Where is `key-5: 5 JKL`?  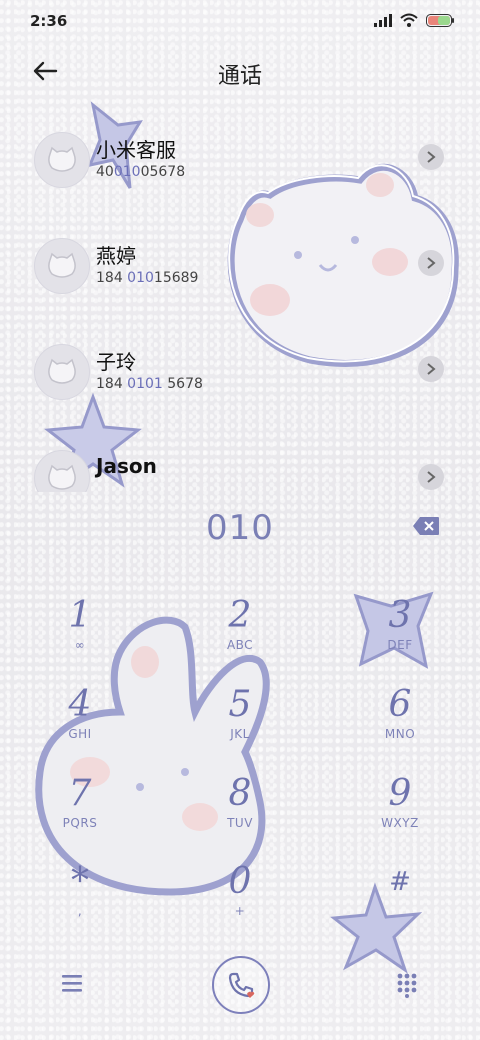
key-5: 5 JKL is located at coordinates (240, 725).